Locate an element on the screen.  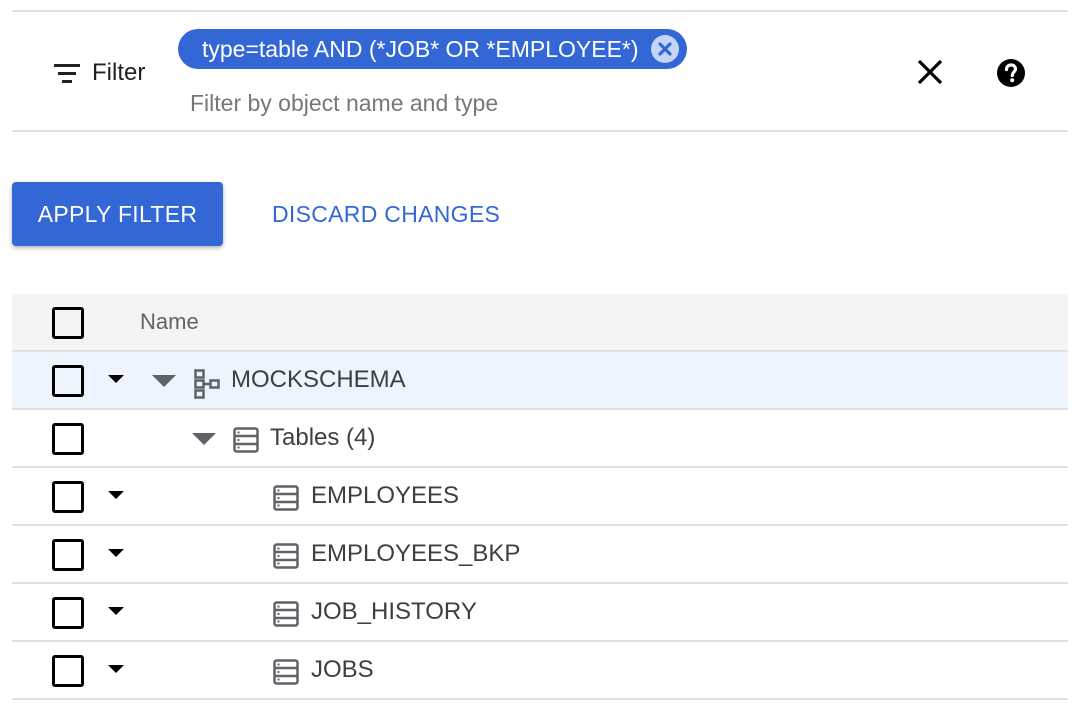
filter-label: Filter is located at coordinates (99, 73).